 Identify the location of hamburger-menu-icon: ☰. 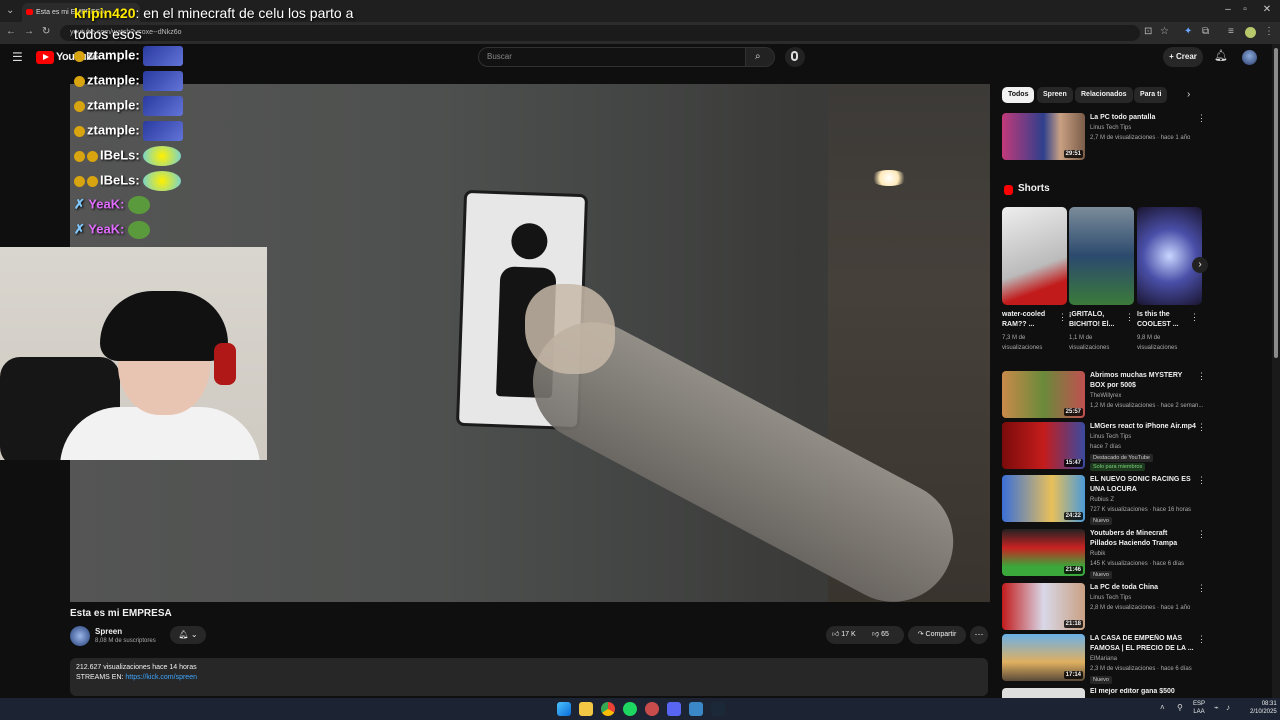
(17, 57).